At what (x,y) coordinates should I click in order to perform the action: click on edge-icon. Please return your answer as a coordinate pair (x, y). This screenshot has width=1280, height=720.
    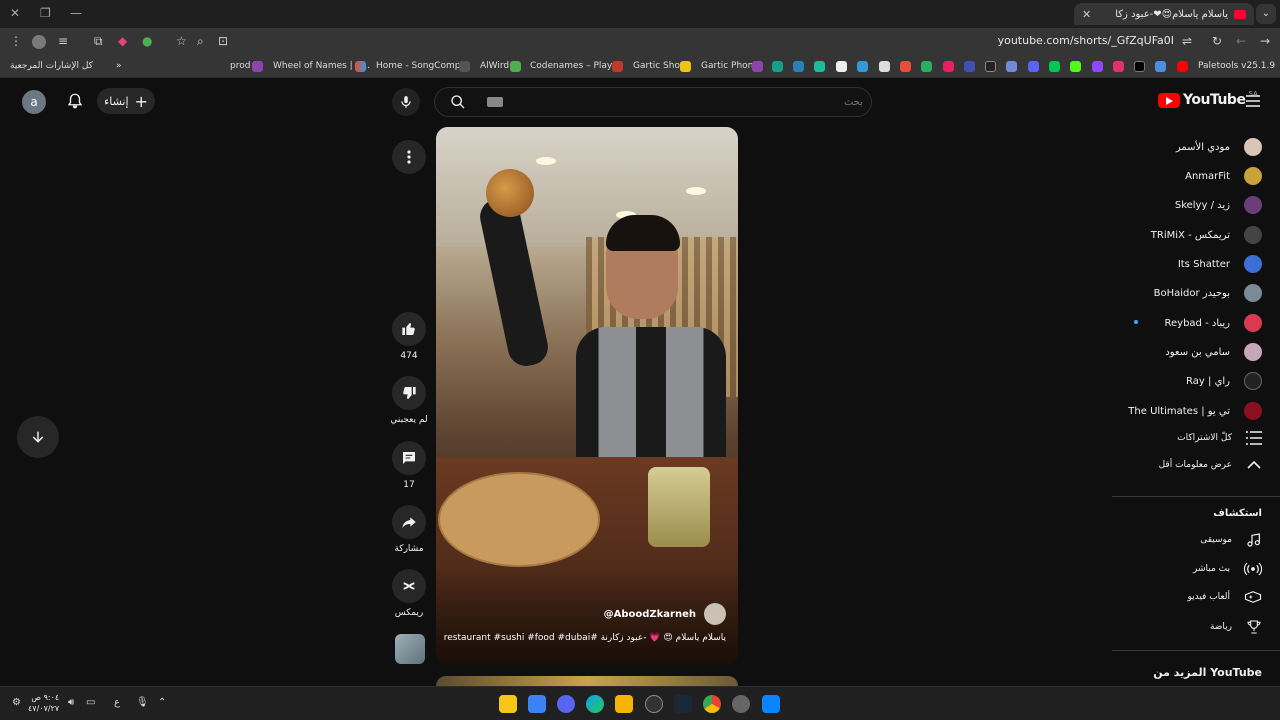
    Looking at the image, I should click on (595, 704).